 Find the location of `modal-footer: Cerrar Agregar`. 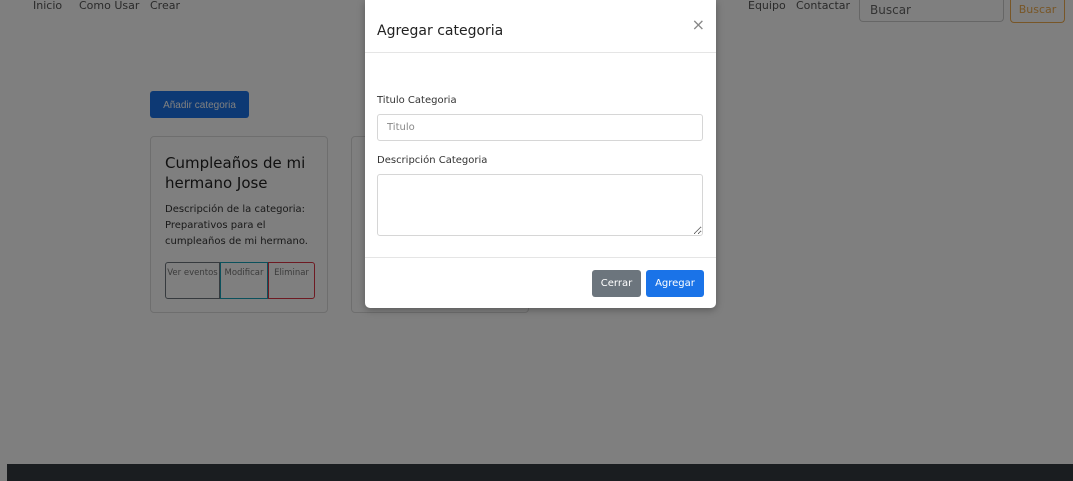

modal-footer: Cerrar Agregar is located at coordinates (540, 282).